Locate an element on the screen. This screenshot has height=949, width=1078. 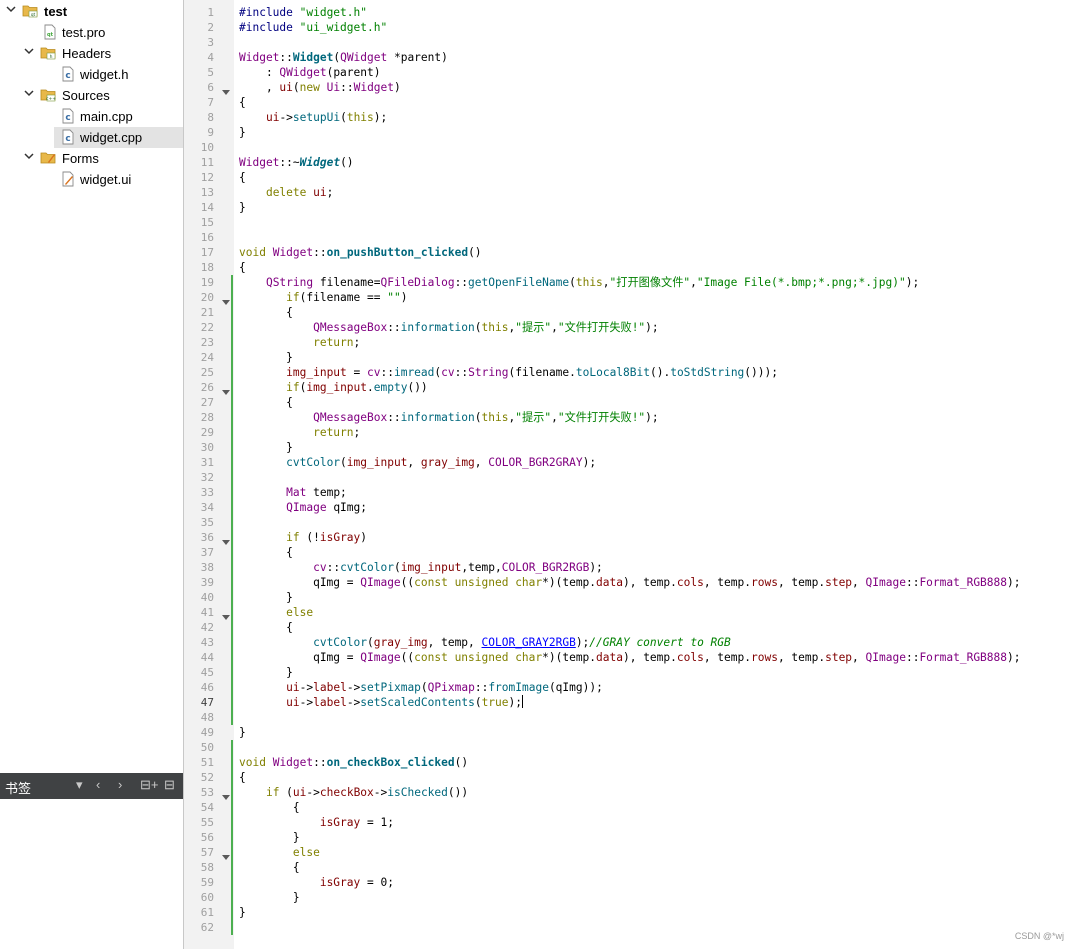
line-number: 19 is located at coordinates (199, 282).